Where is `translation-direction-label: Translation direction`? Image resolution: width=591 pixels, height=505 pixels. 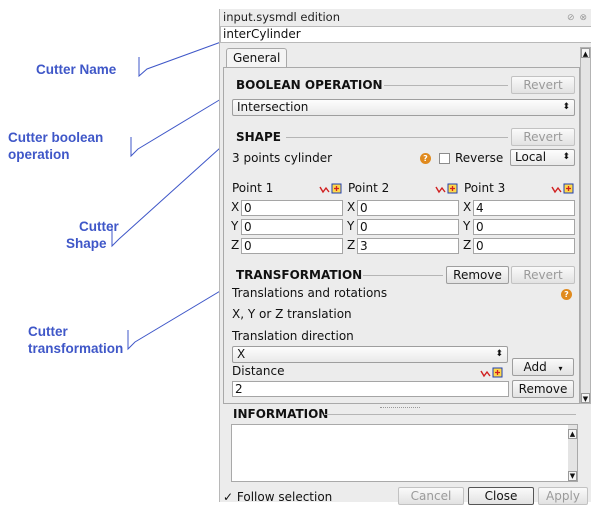
translation-direction-label: Translation direction is located at coordinates (293, 336).